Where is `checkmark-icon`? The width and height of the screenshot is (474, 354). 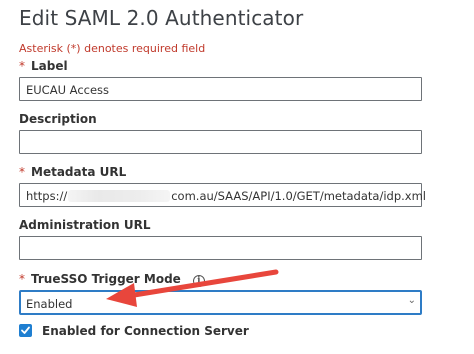
checkmark-icon is located at coordinates (25, 330).